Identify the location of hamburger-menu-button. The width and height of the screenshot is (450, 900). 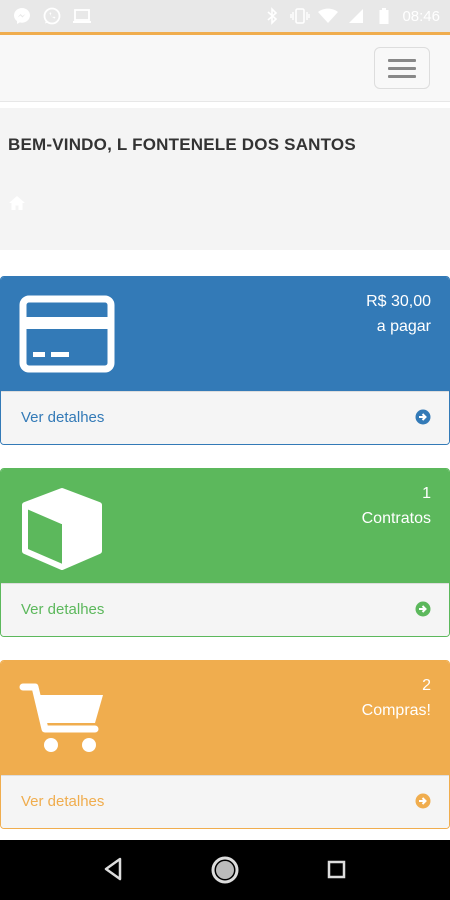
(402, 68).